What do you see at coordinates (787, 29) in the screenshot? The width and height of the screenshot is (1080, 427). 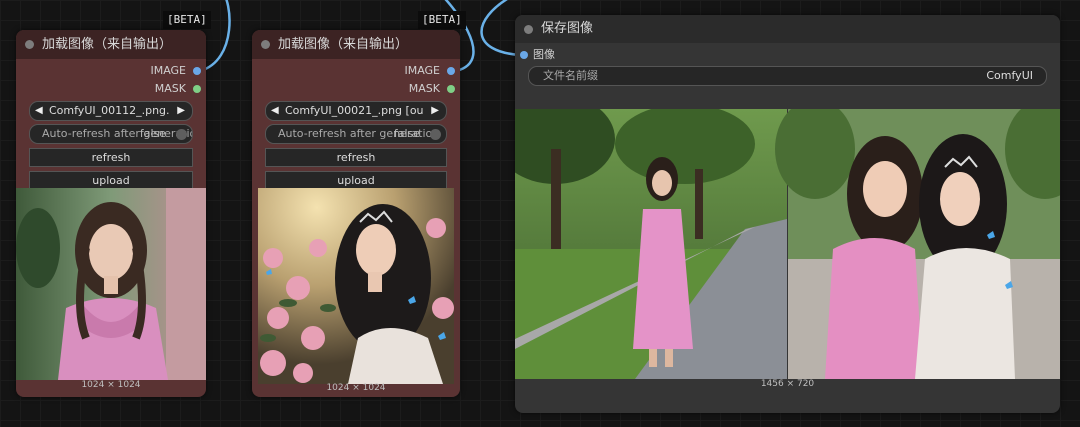 I see `node-title: 保存图像` at bounding box center [787, 29].